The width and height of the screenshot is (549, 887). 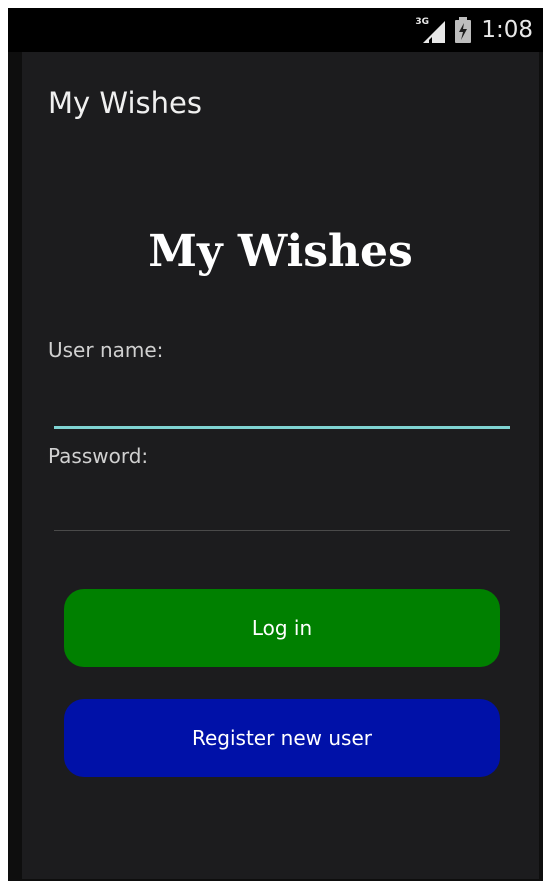 I want to click on login-button: Log in, so click(x=282, y=628).